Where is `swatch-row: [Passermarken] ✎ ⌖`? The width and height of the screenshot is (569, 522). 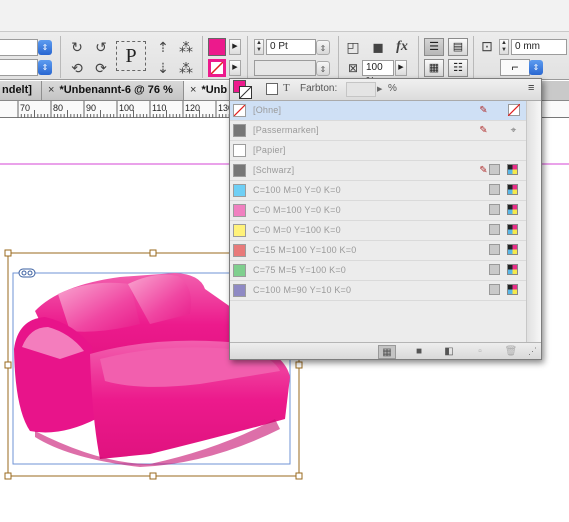 swatch-row: [Passermarken] ✎ ⌖ is located at coordinates (378, 131).